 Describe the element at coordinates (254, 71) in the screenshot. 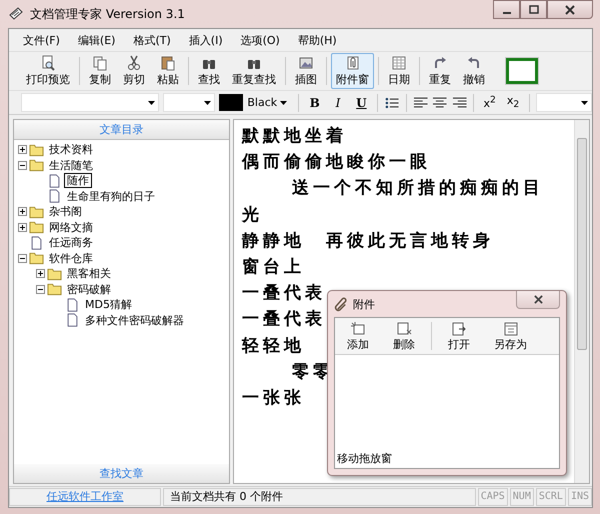

I see `toolbar-button: 重复查找` at that location.